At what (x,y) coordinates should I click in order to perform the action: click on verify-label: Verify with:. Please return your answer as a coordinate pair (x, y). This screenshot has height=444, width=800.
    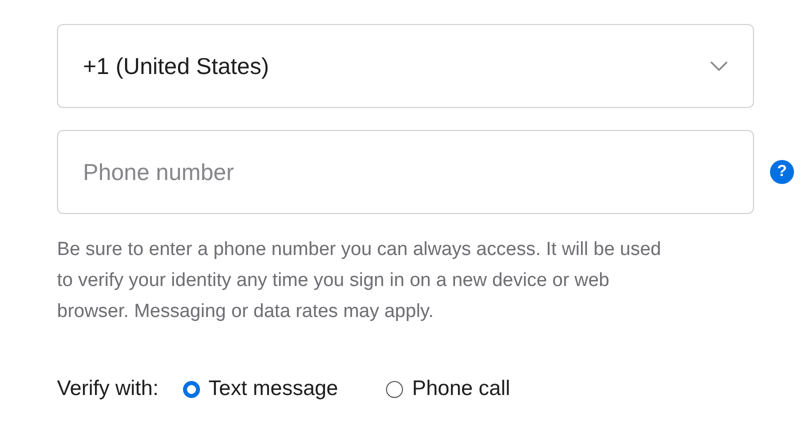
    Looking at the image, I should click on (108, 389).